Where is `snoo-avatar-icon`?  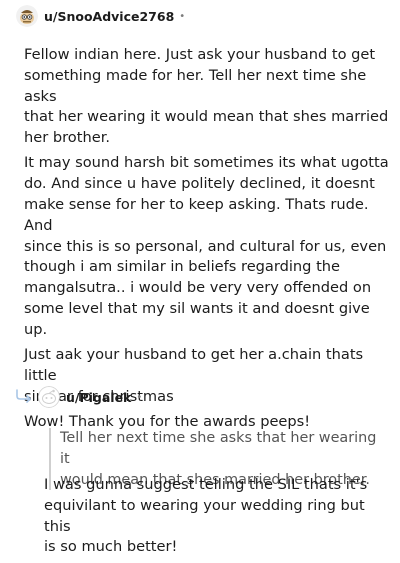 snoo-avatar-icon is located at coordinates (27, 16).